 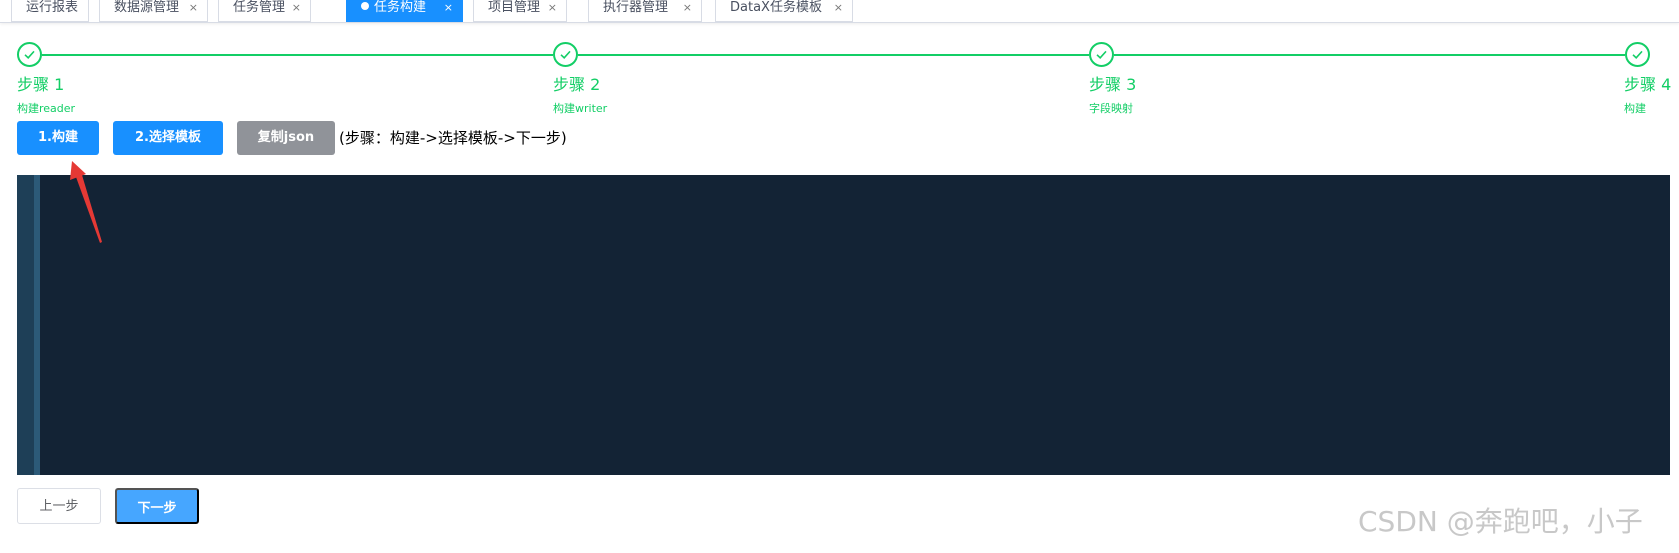 I want to click on copy-json-button: 复制json, so click(x=286, y=138).